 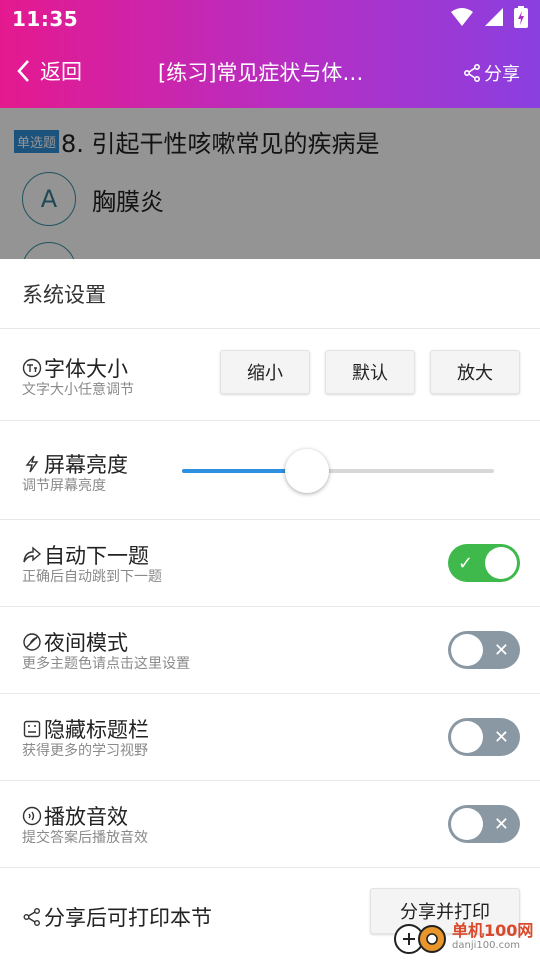 I want to click on hide-title-icon, so click(x=32, y=729).